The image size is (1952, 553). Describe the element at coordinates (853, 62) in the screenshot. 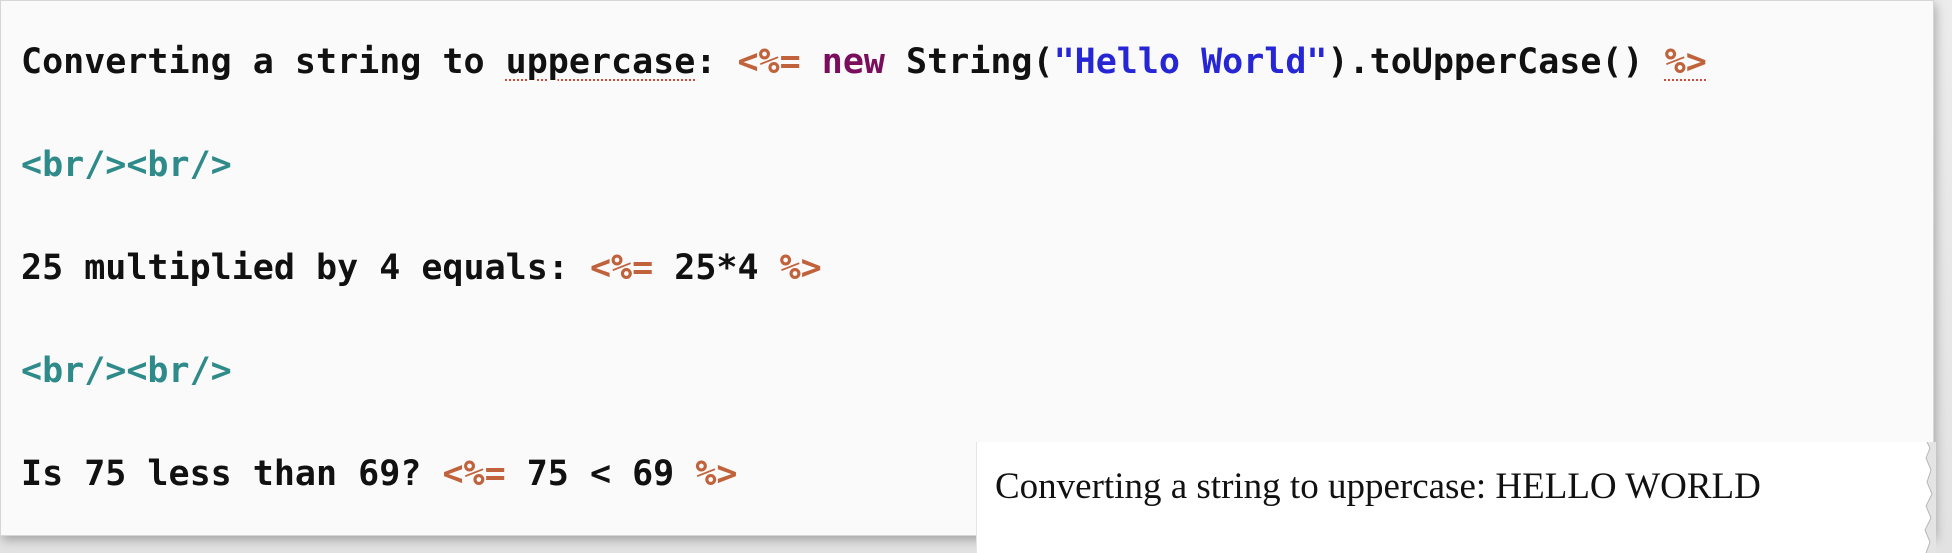

I see `keyword-new: new` at that location.